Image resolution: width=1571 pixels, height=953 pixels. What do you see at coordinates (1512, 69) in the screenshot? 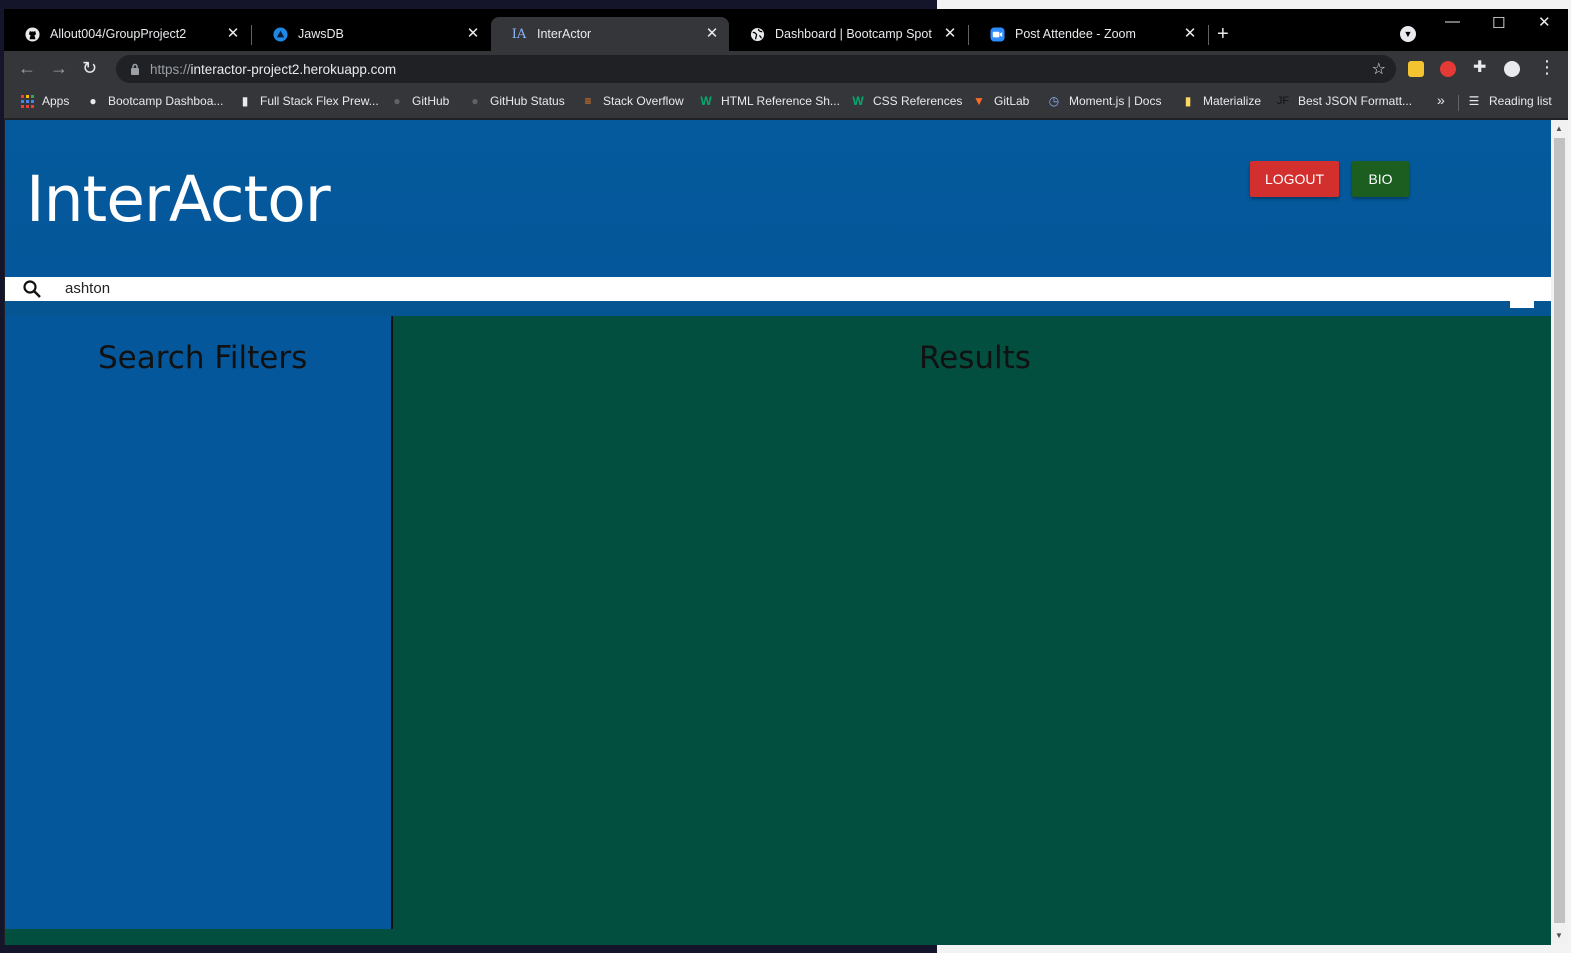
I see `profile-avatar-icon` at bounding box center [1512, 69].